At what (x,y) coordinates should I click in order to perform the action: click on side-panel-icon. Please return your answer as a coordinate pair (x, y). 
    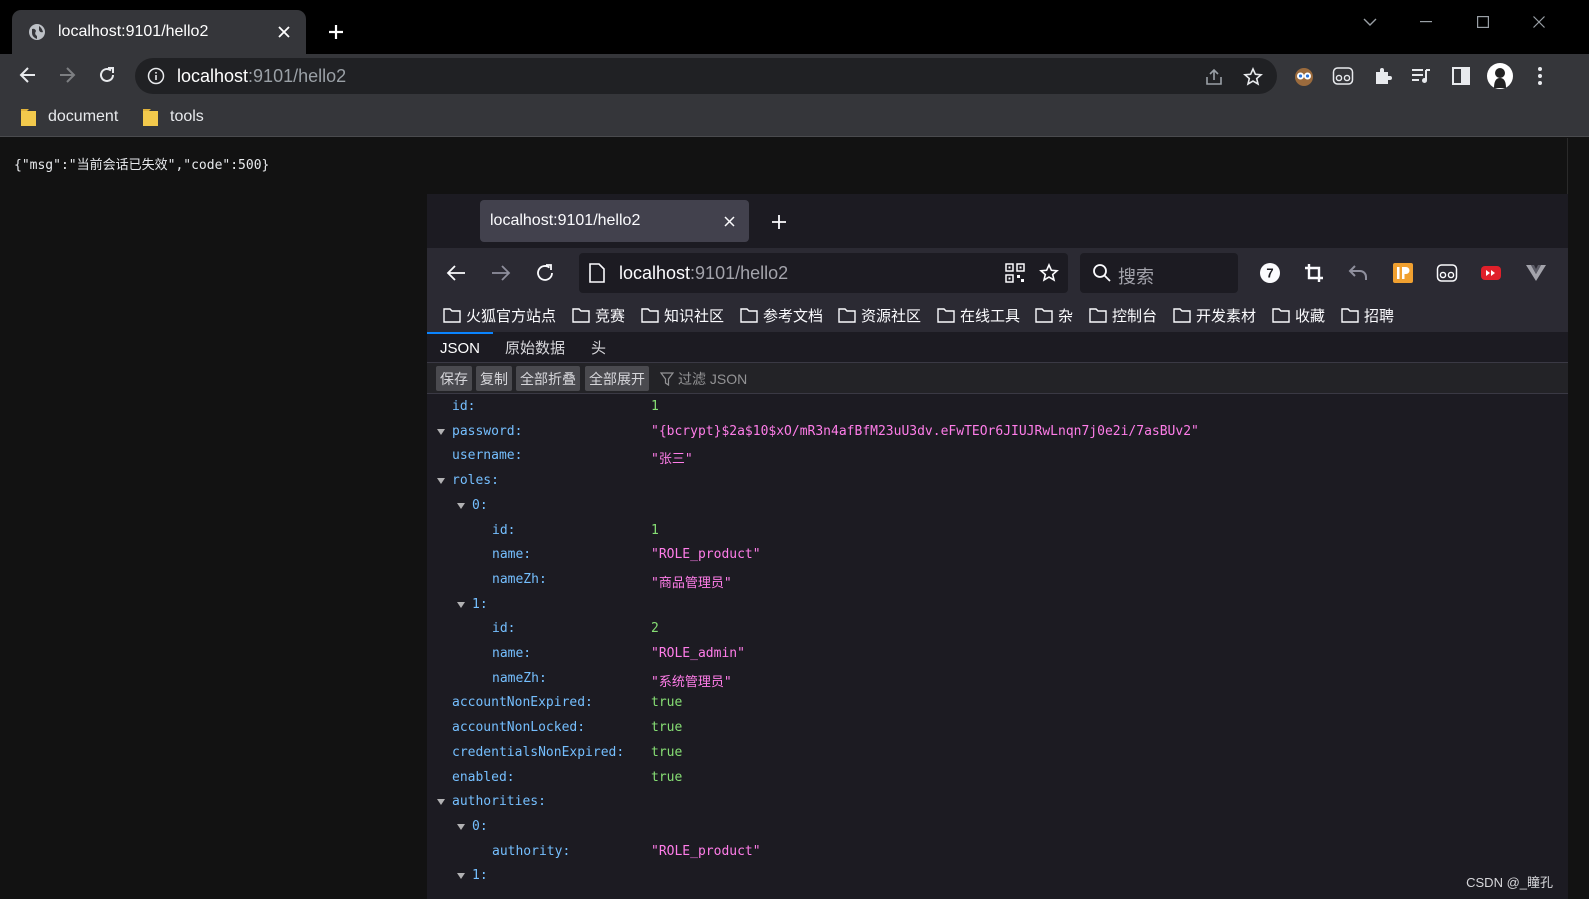
    Looking at the image, I should click on (1461, 76).